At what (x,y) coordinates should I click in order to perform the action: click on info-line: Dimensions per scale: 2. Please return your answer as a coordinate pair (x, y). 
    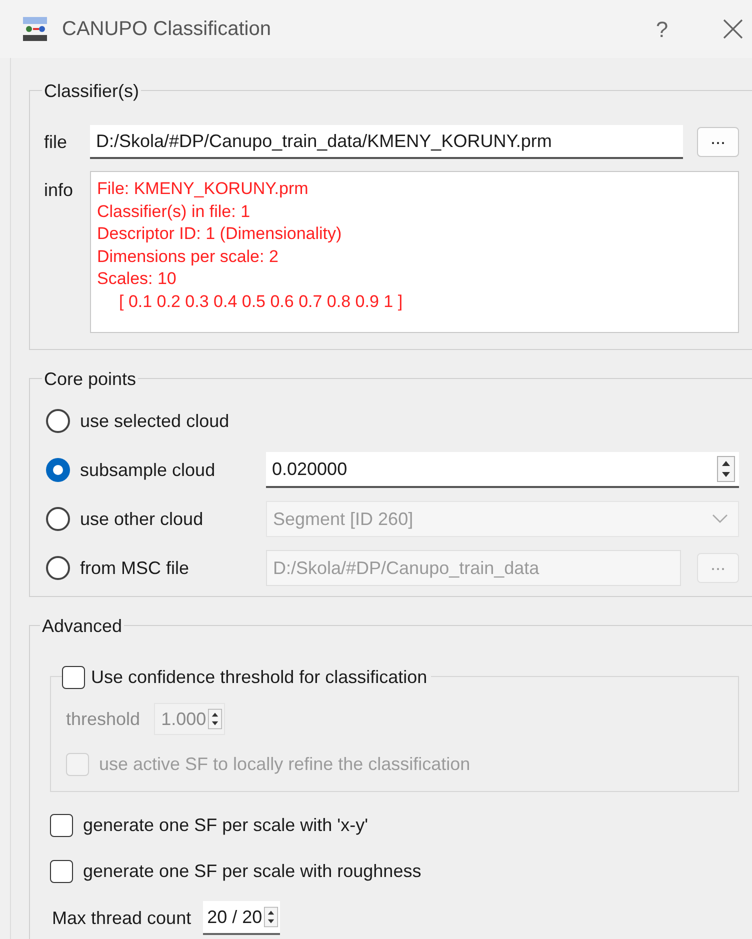
    Looking at the image, I should click on (187, 257).